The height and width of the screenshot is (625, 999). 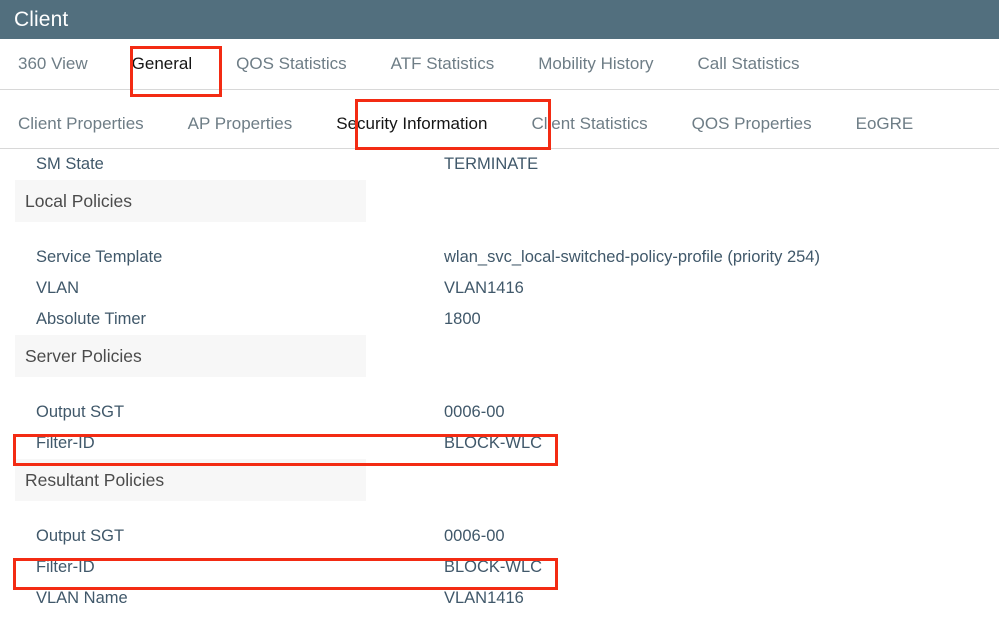 I want to click on tab-label: Mobility History, so click(x=596, y=63).